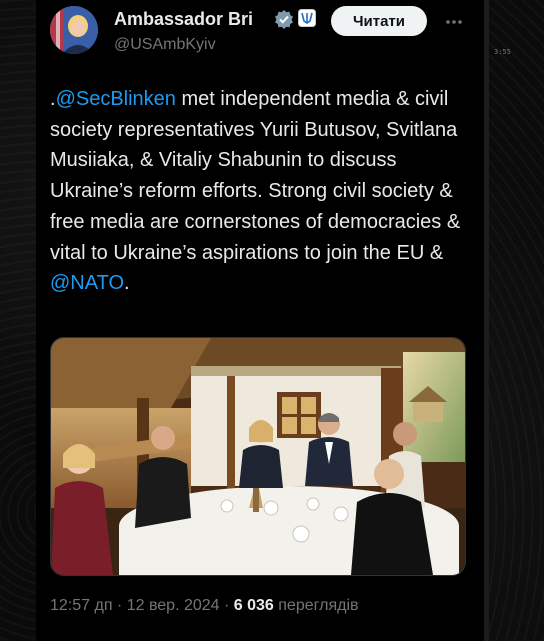  What do you see at coordinates (316, 605) in the screenshot?
I see `views-label: переглядів` at bounding box center [316, 605].